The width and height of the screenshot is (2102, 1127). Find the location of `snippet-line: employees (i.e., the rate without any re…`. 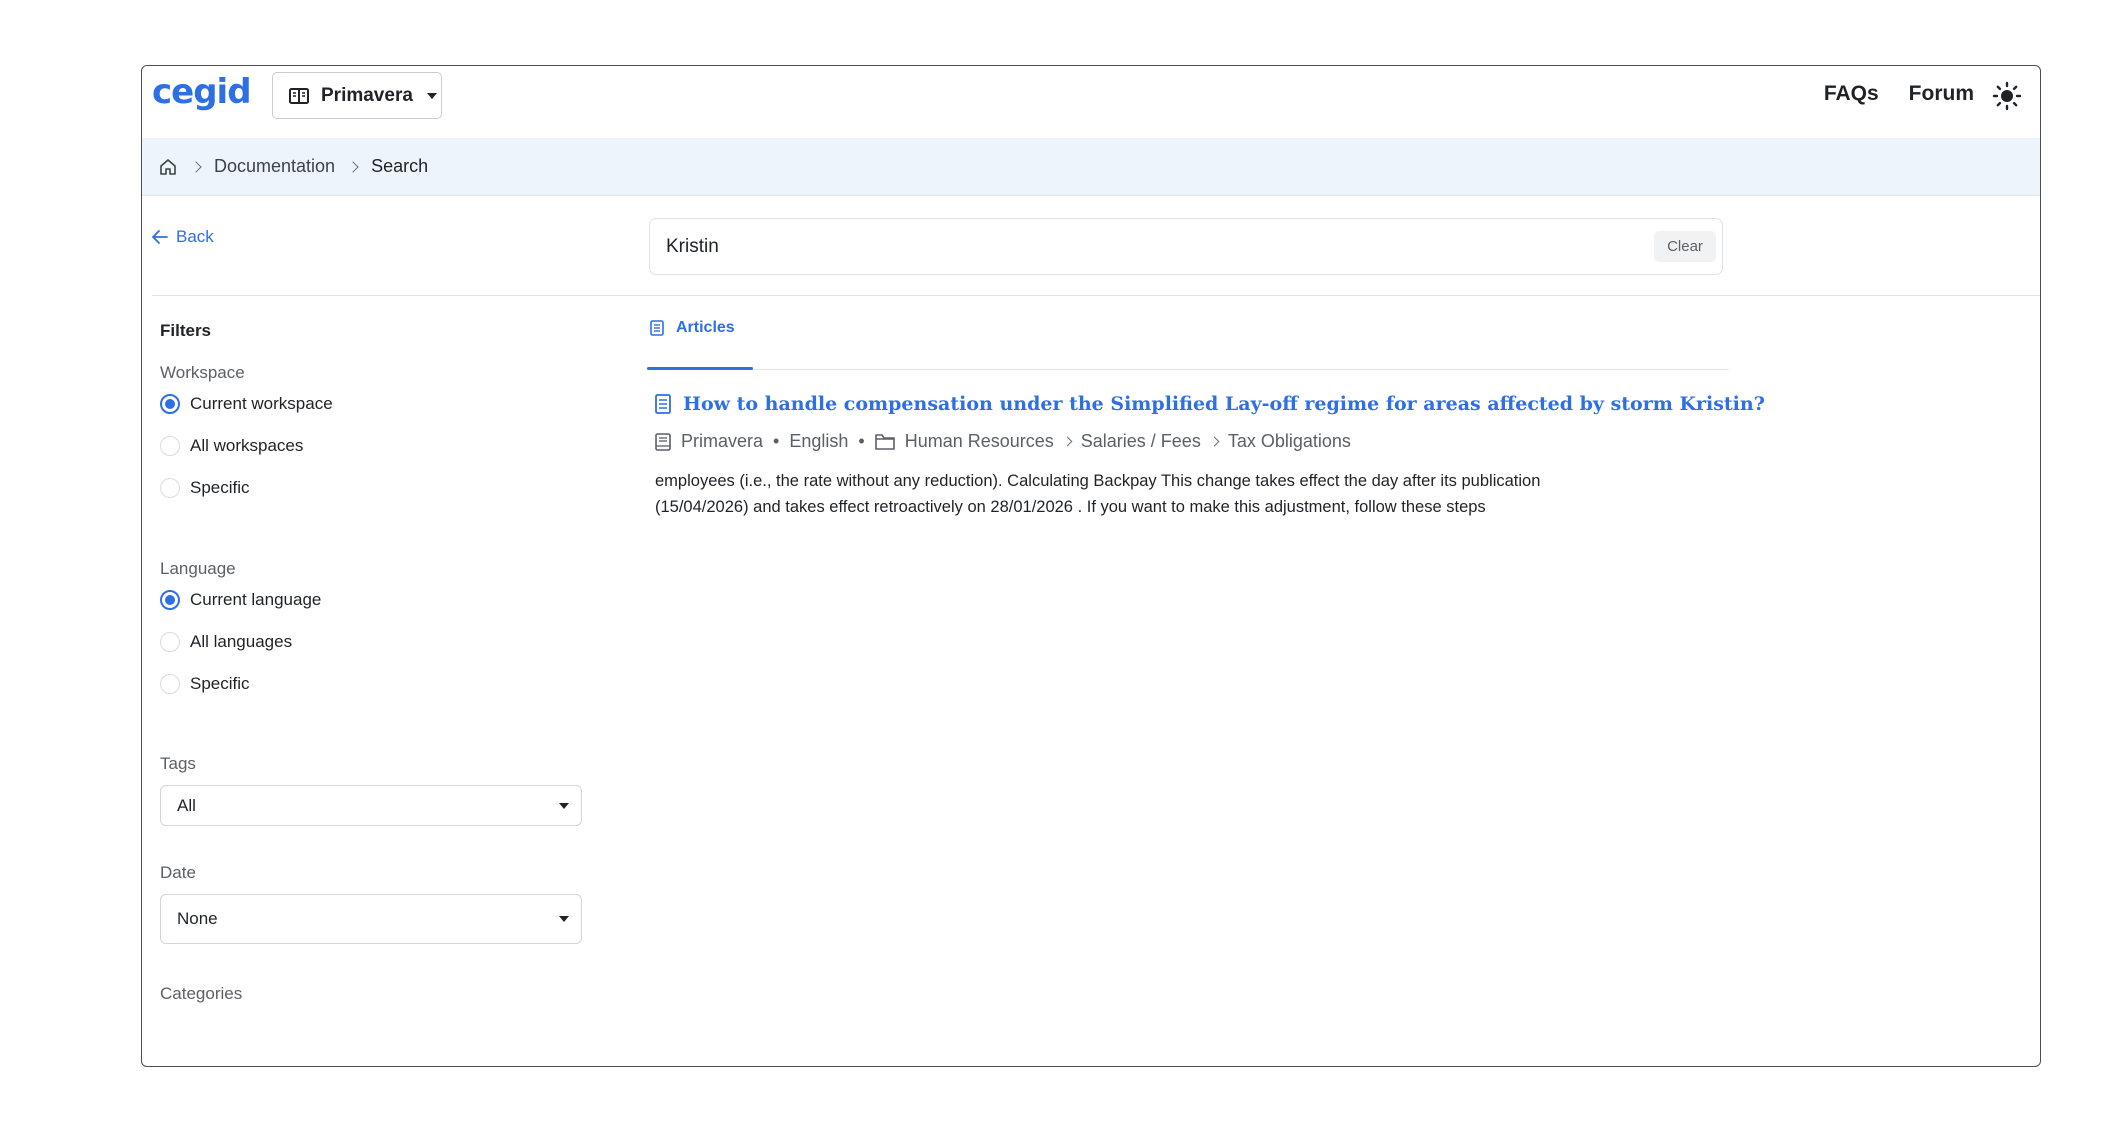

snippet-line: employees (i.e., the rate without any re… is located at coordinates (1098, 481).